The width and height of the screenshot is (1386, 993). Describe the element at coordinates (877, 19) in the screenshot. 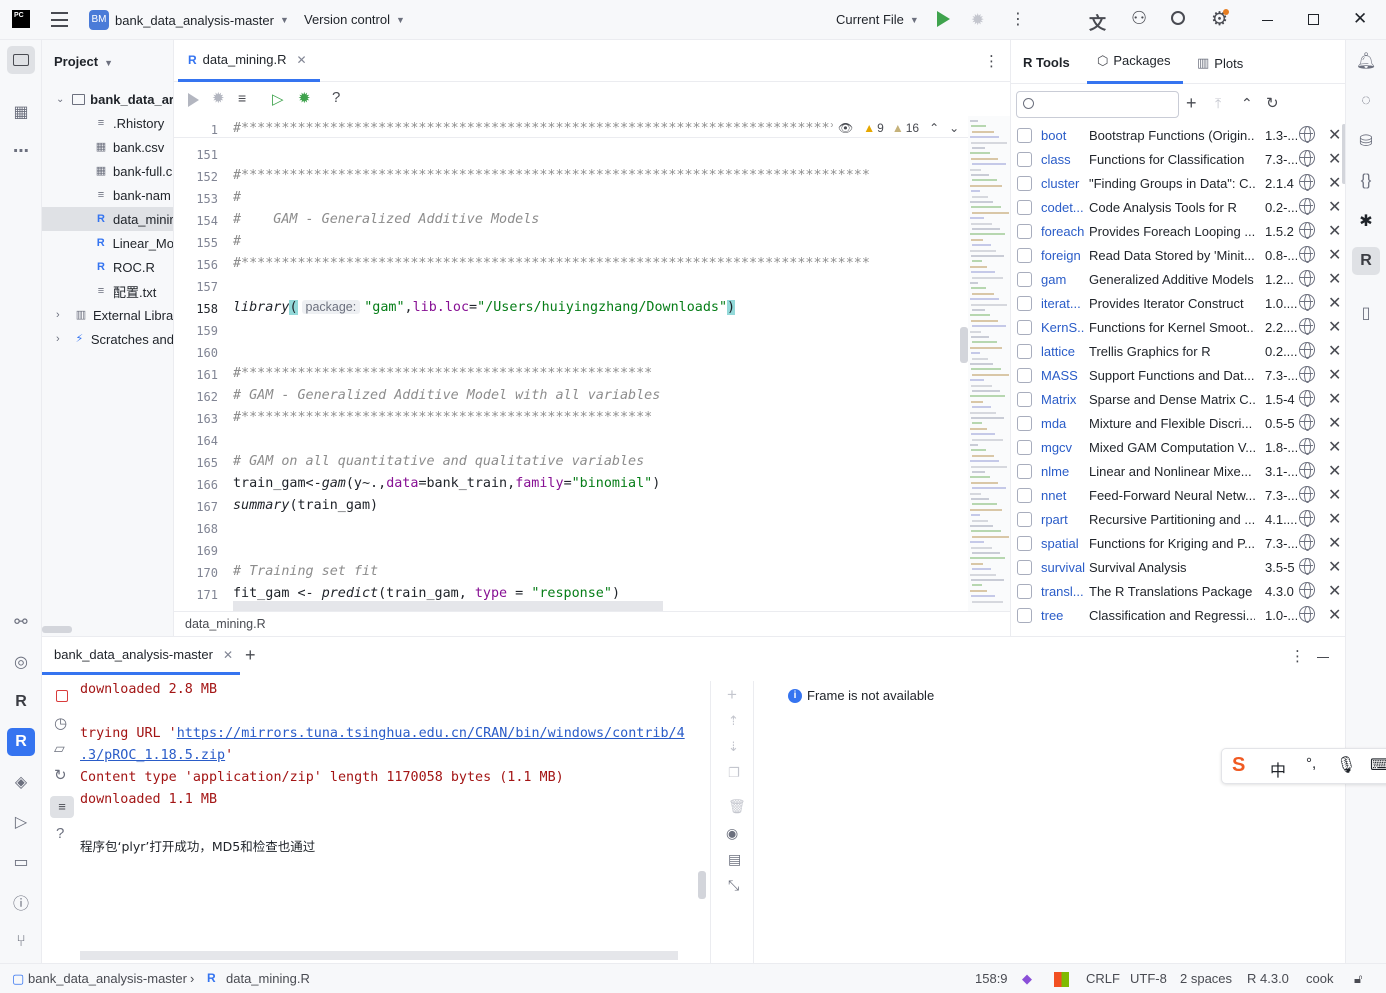

I see `run-config-selector: Current File ▼` at that location.